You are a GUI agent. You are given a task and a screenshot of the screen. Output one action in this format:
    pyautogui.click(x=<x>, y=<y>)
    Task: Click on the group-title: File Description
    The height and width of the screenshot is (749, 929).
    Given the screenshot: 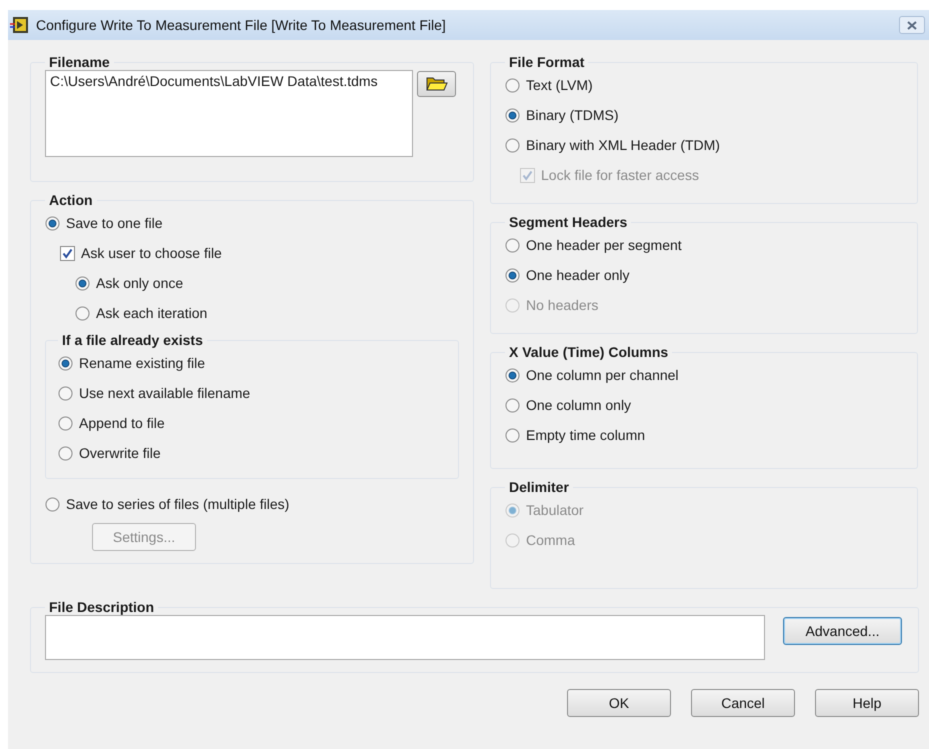 What is the action you would take?
    pyautogui.click(x=102, y=607)
    